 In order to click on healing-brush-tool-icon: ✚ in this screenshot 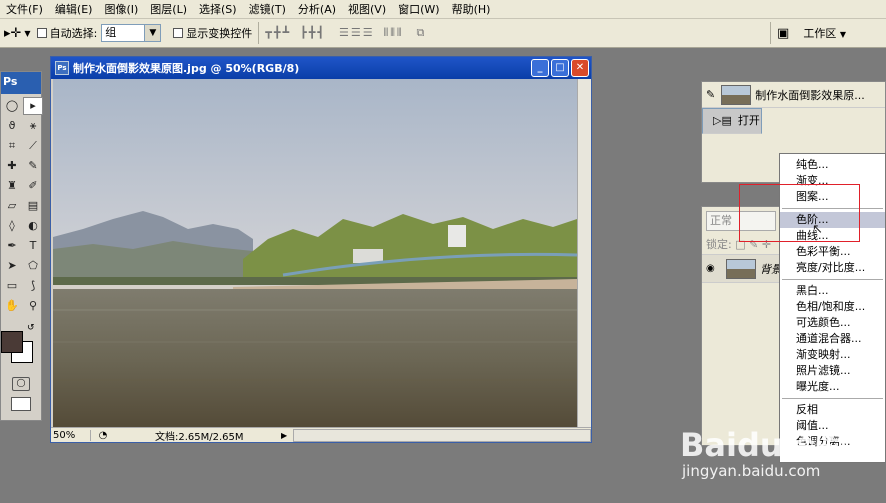, I will do `click(12, 166)`.